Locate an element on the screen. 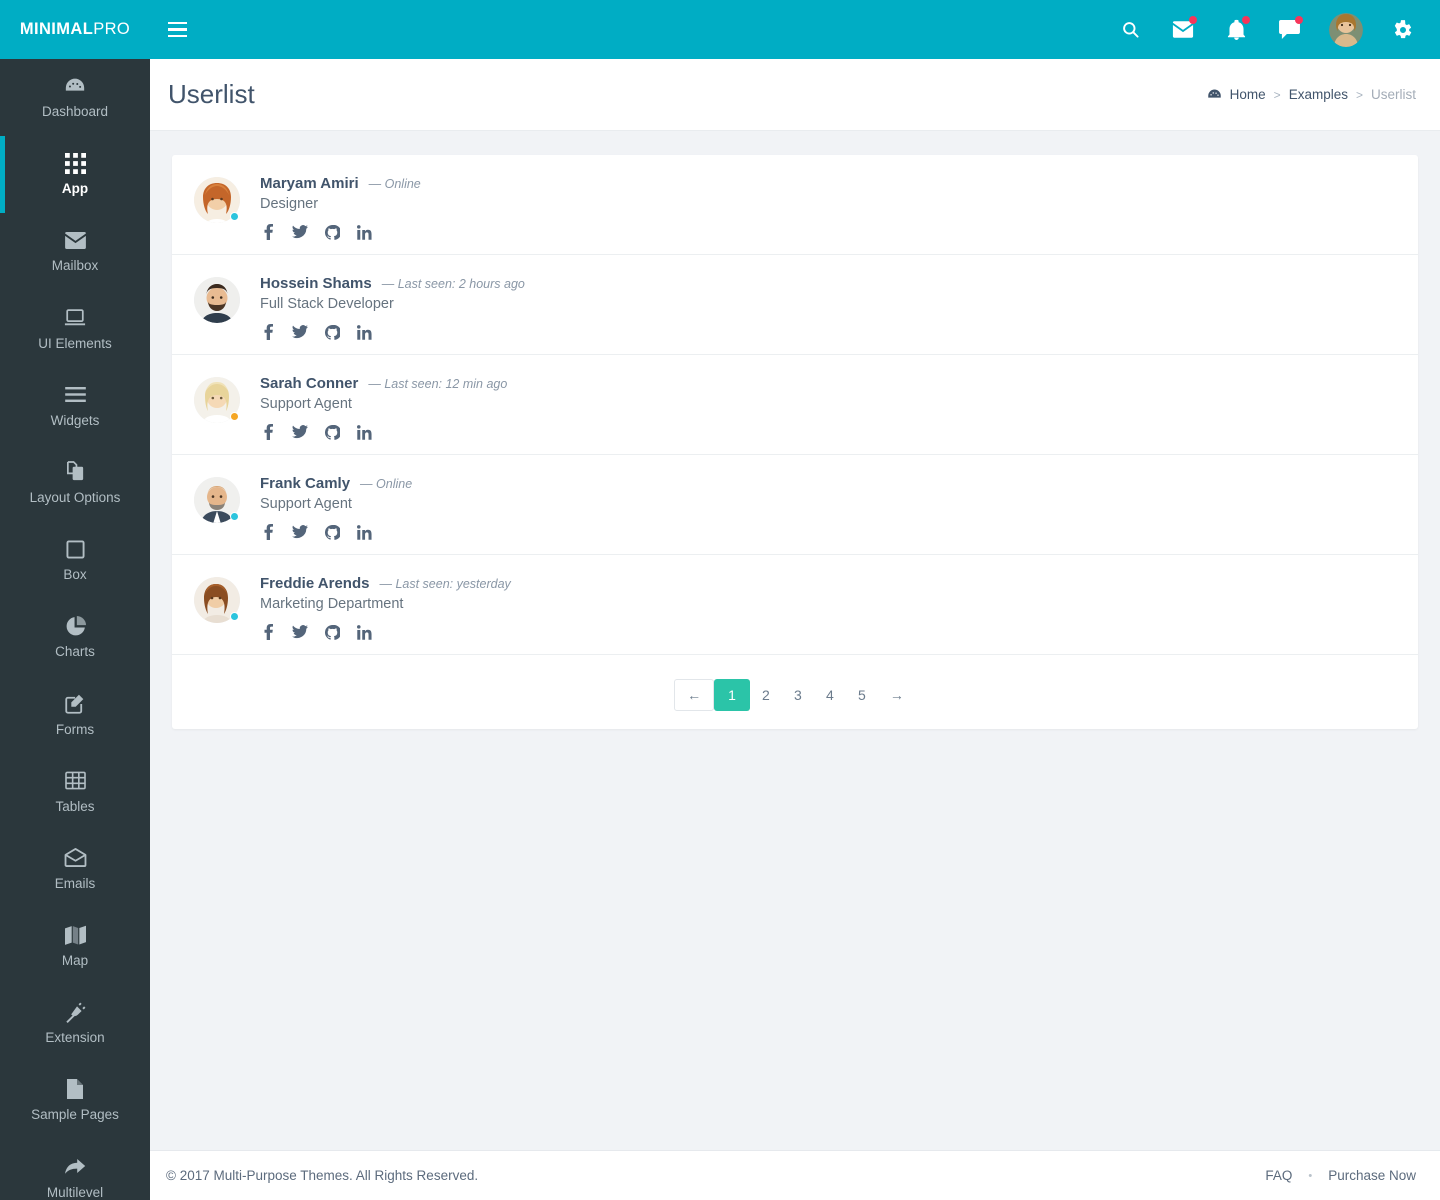 The width and height of the screenshot is (1440, 1200). sidebar-item-ui-elements: UI Elements is located at coordinates (75, 329).